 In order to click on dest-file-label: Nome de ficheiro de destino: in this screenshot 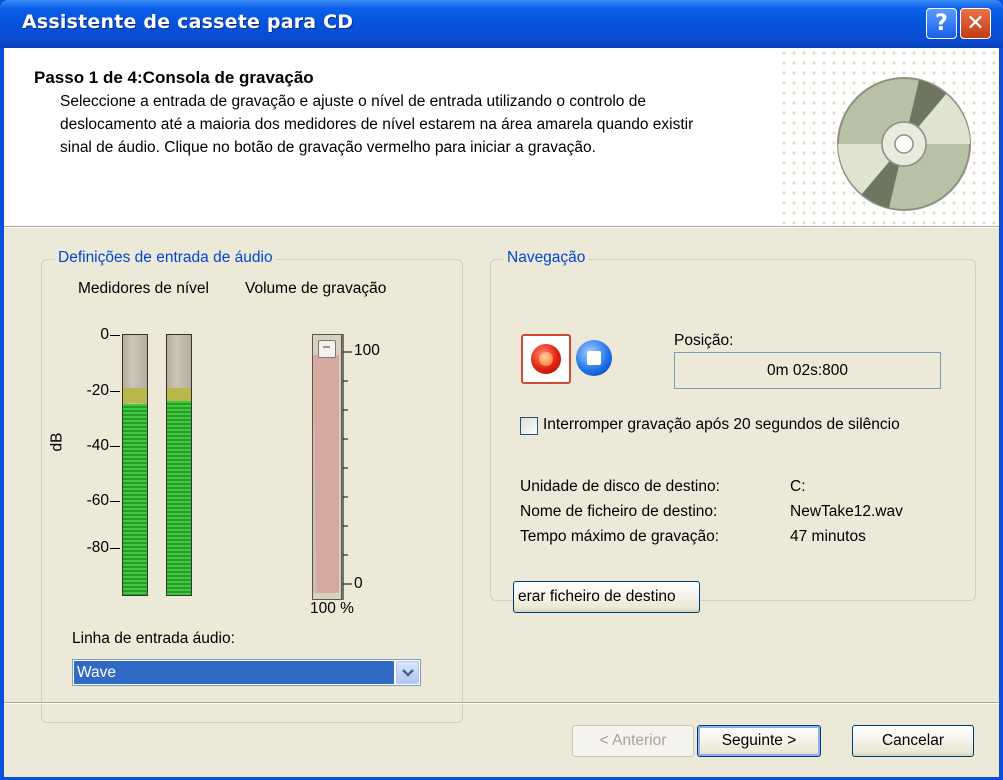, I will do `click(619, 511)`.